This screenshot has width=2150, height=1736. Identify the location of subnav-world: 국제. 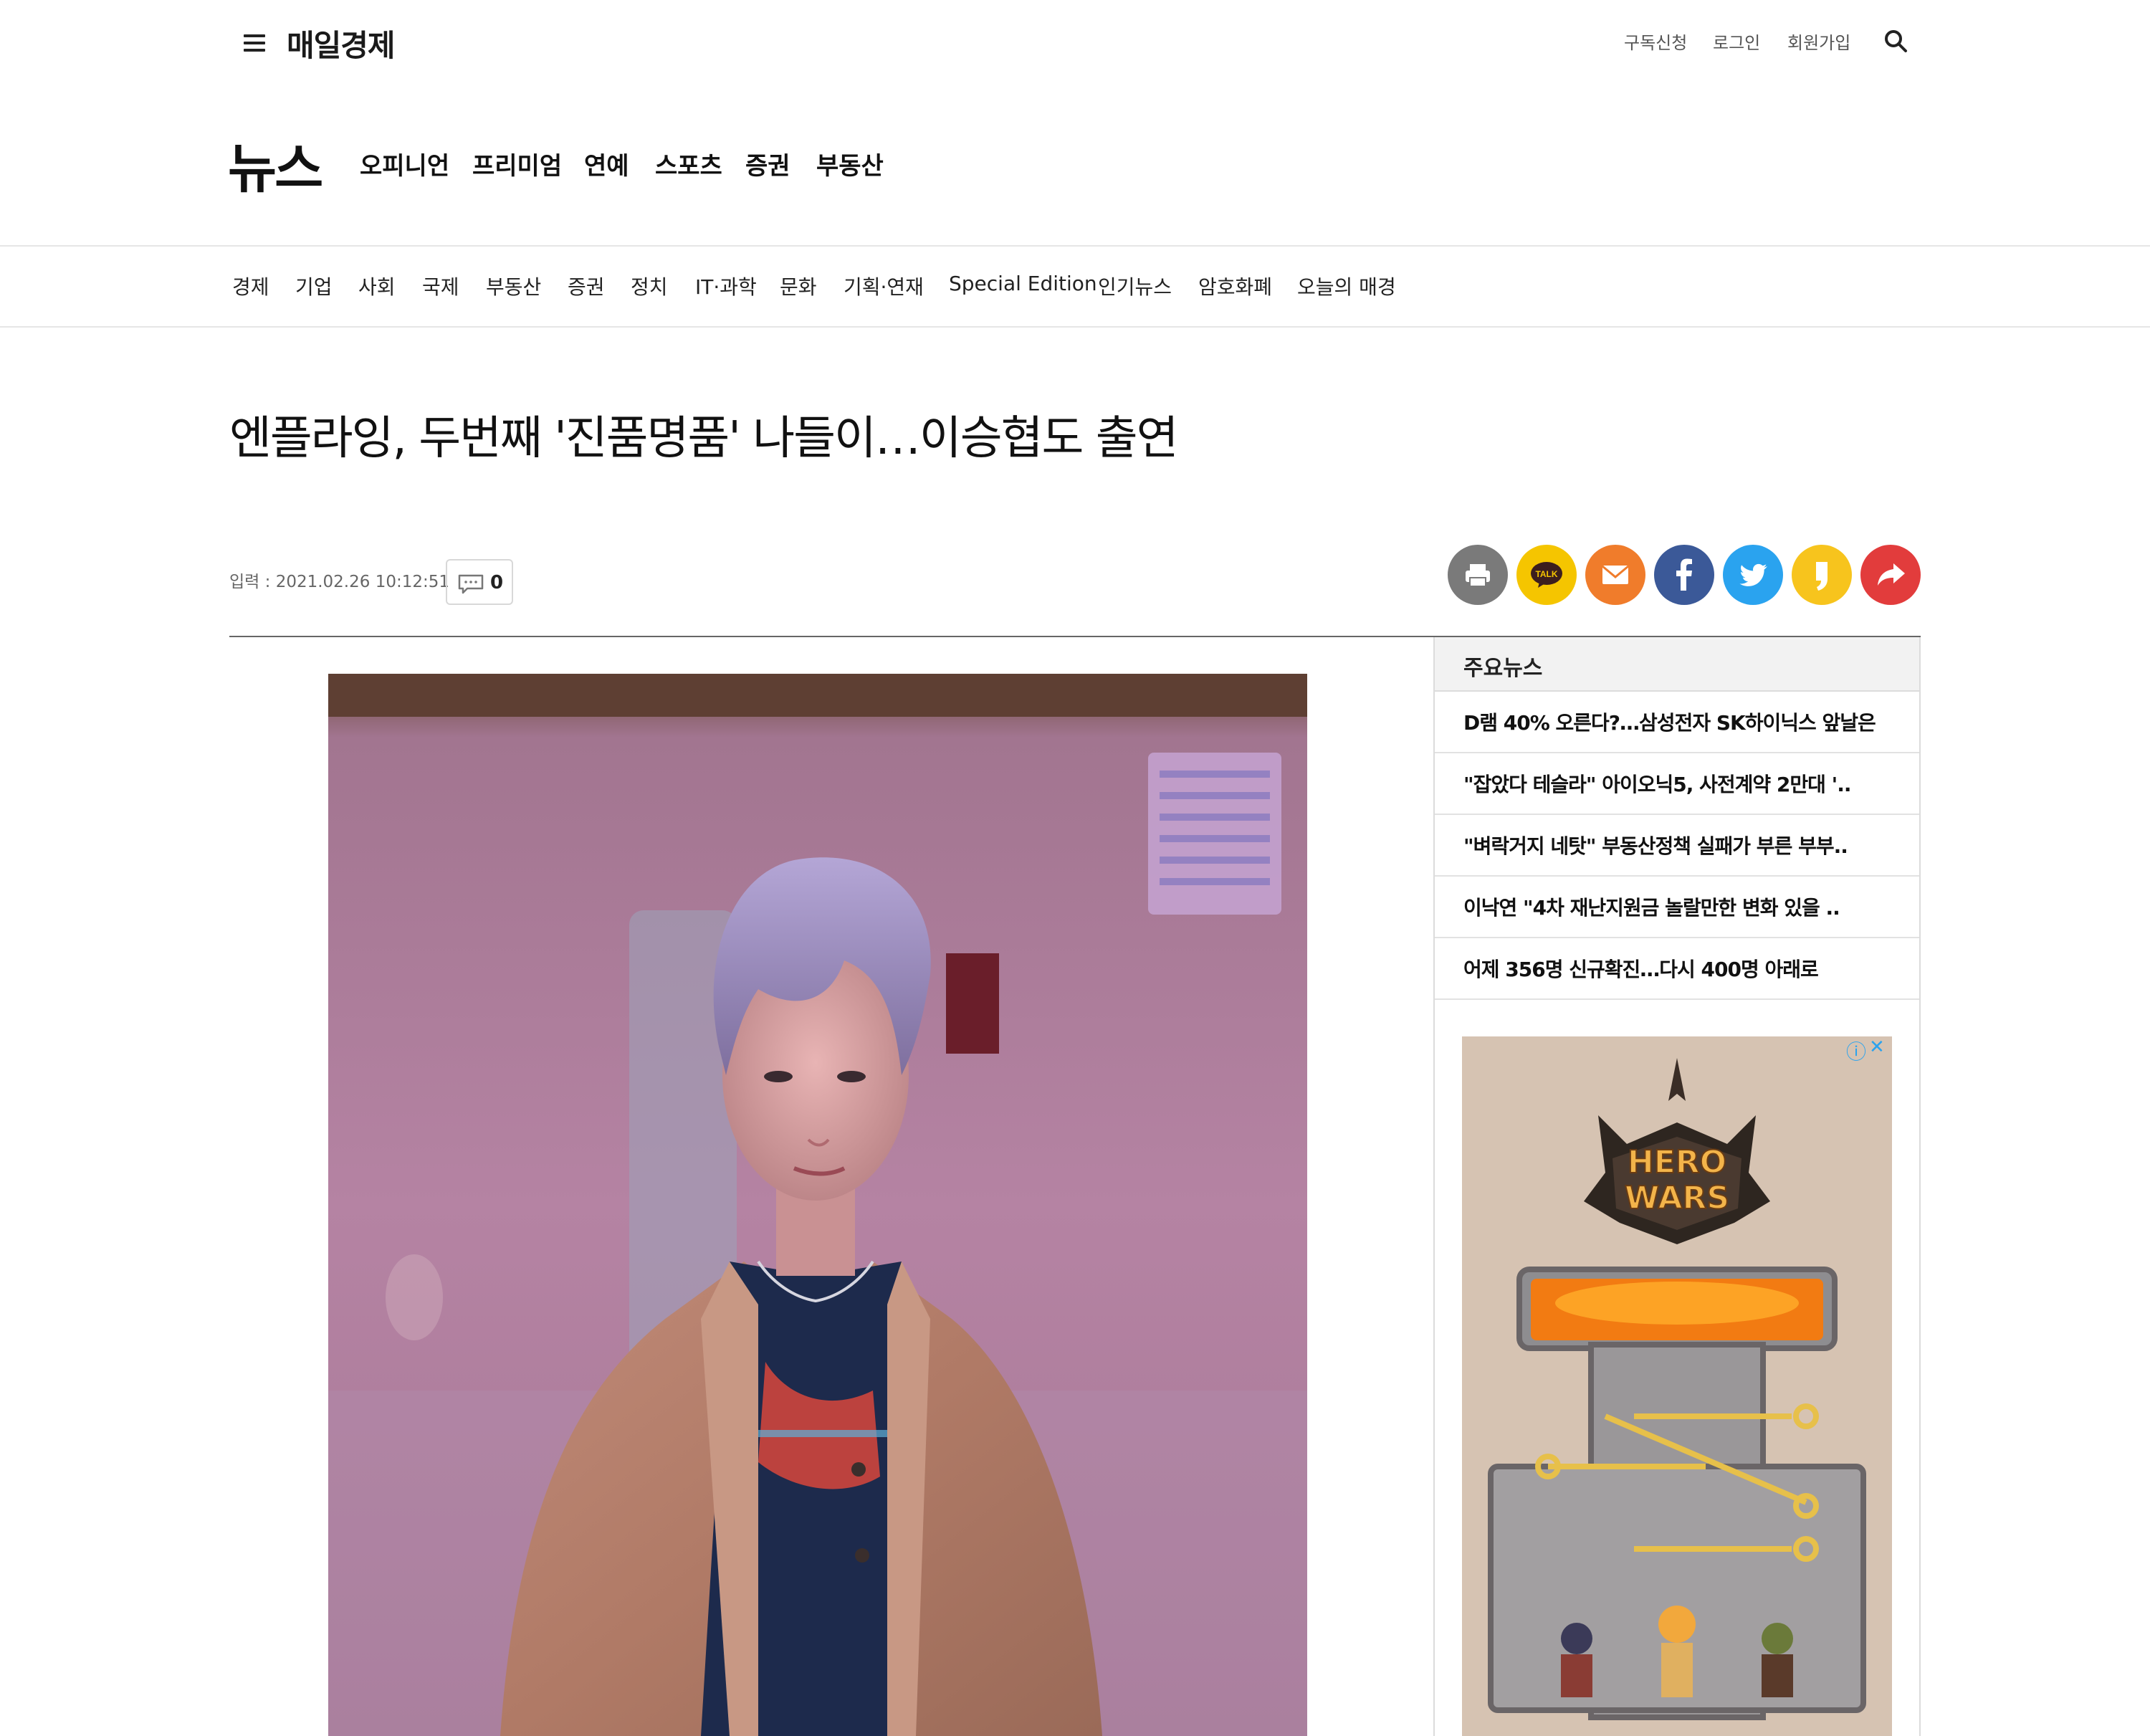
(440, 286).